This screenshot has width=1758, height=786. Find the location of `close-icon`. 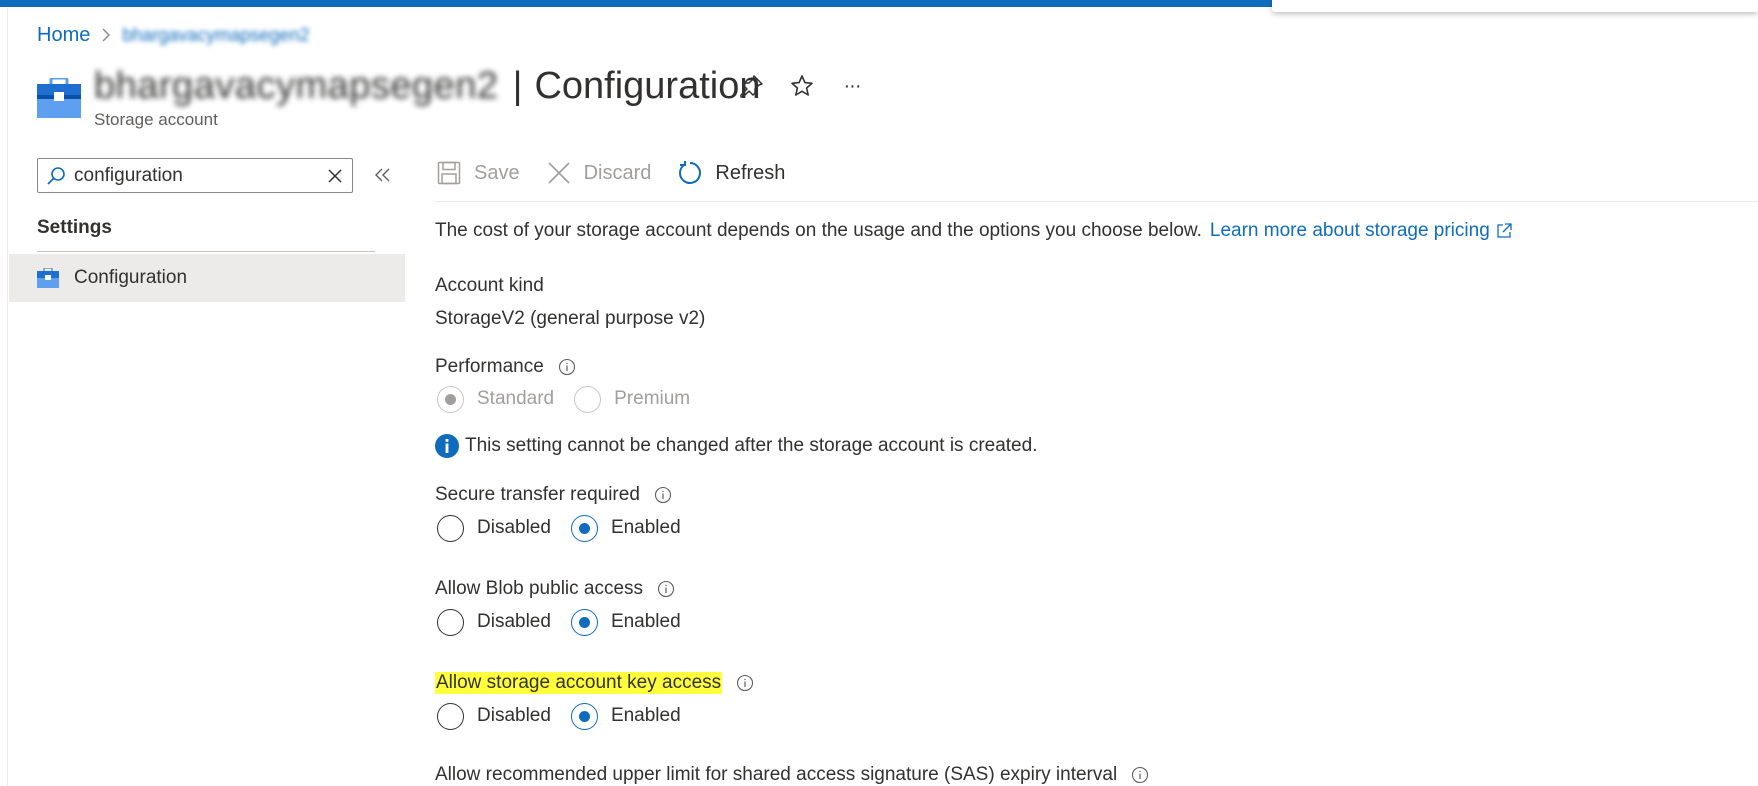

close-icon is located at coordinates (559, 173).